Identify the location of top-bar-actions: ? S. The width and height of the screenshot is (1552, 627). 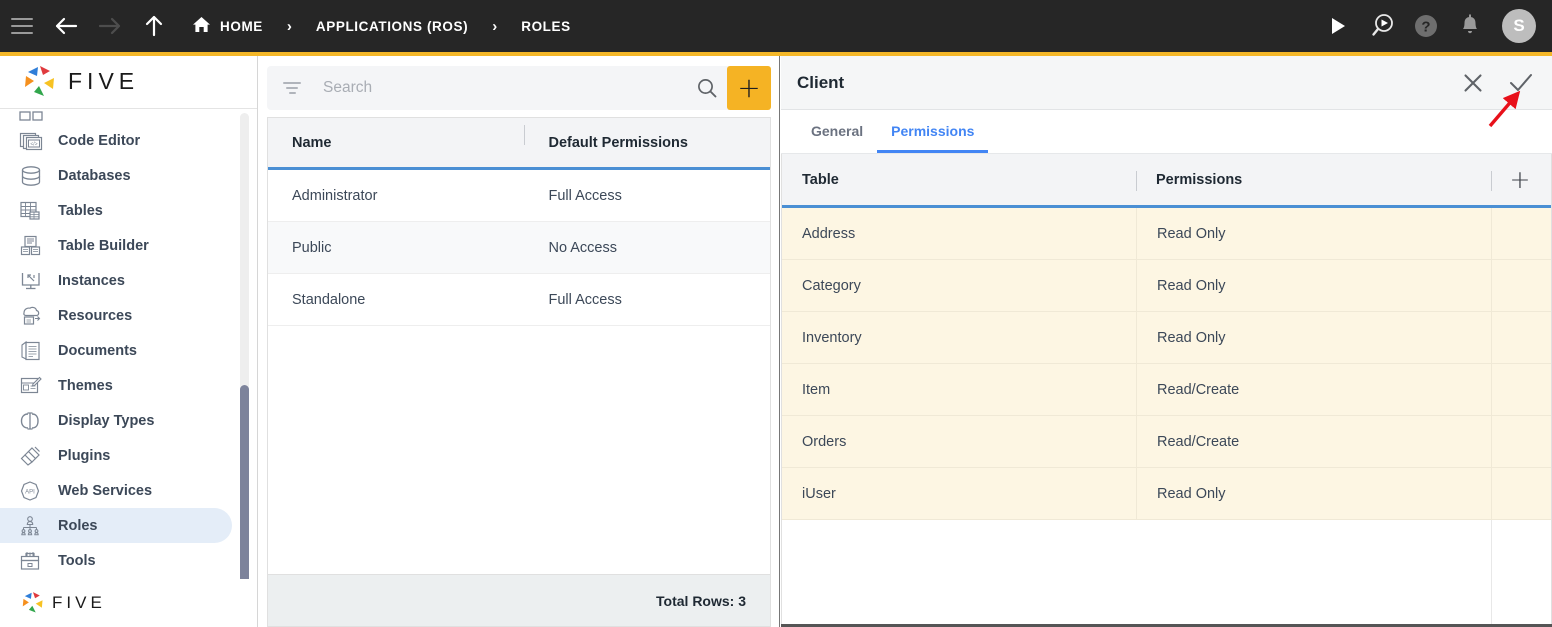
(1435, 26).